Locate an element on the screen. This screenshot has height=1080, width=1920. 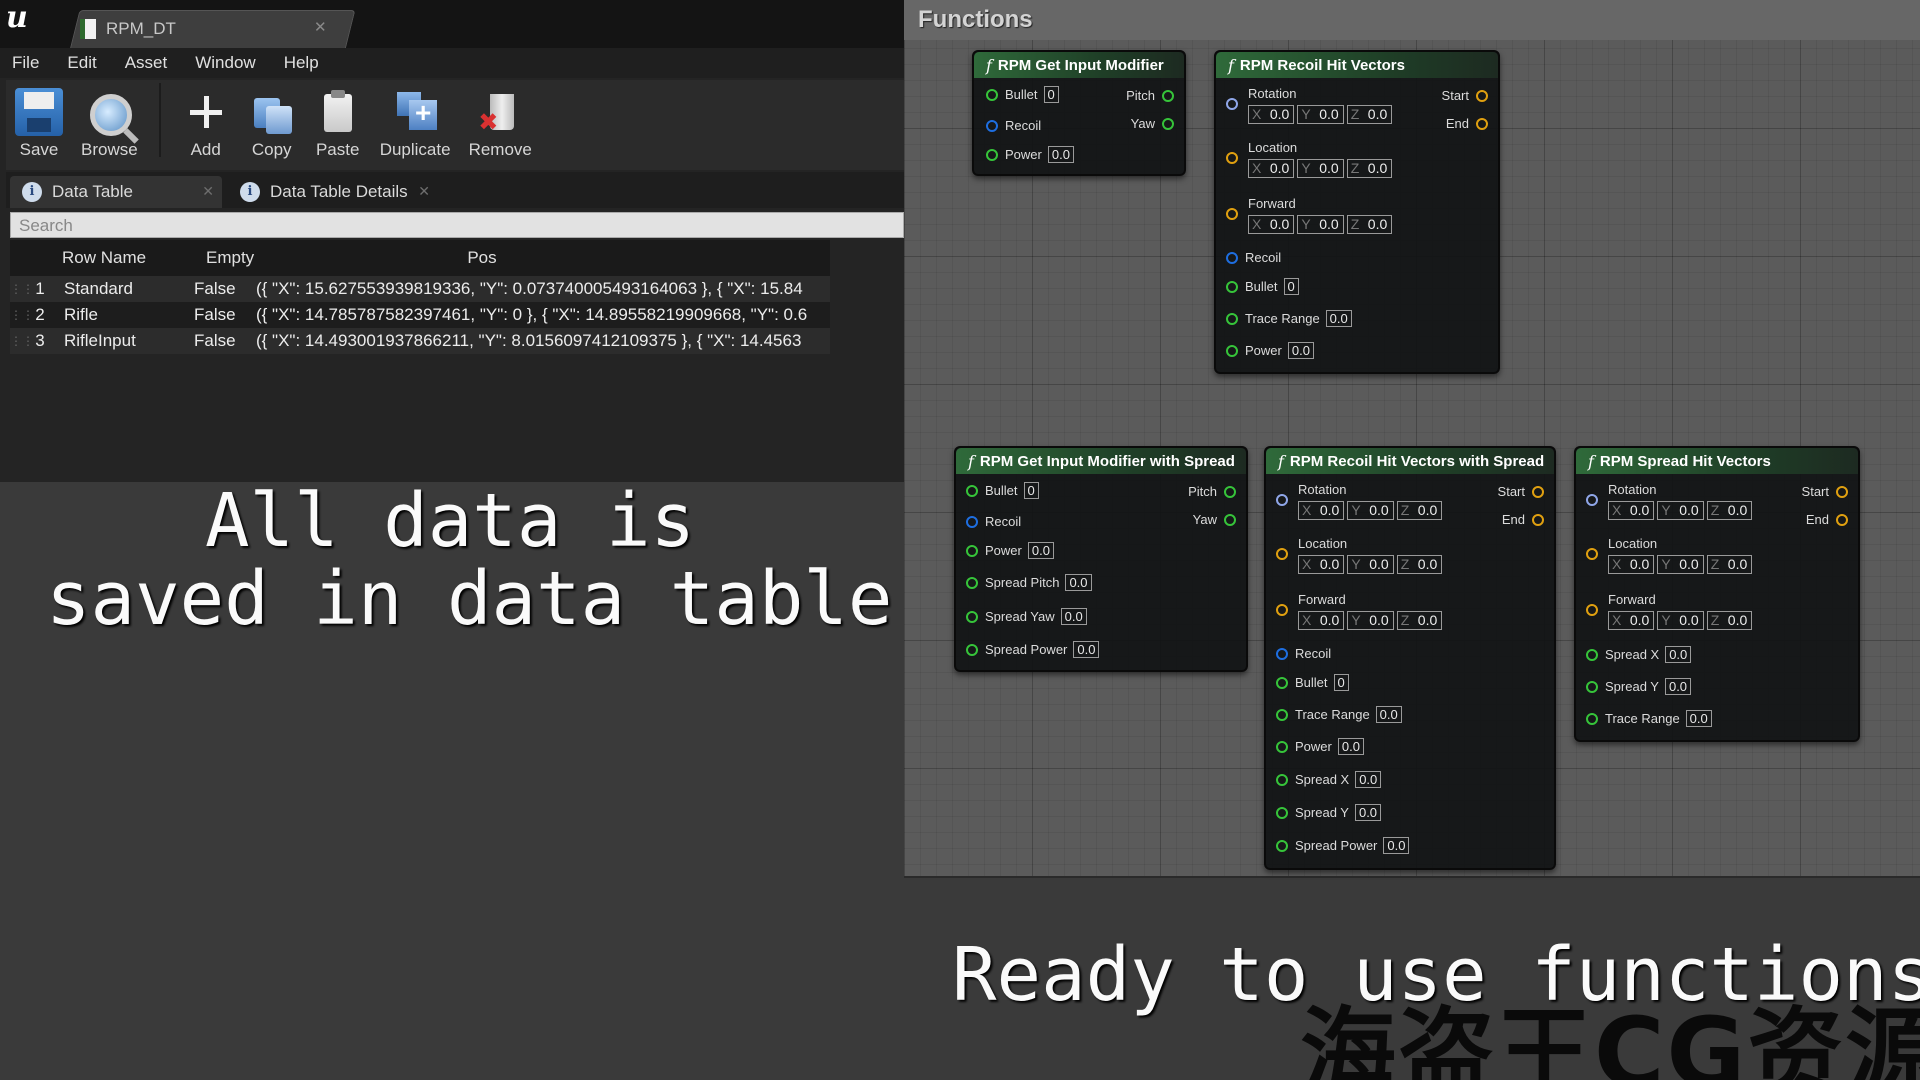
pin-pitch-out: Pitch is located at coordinates (1150, 95).